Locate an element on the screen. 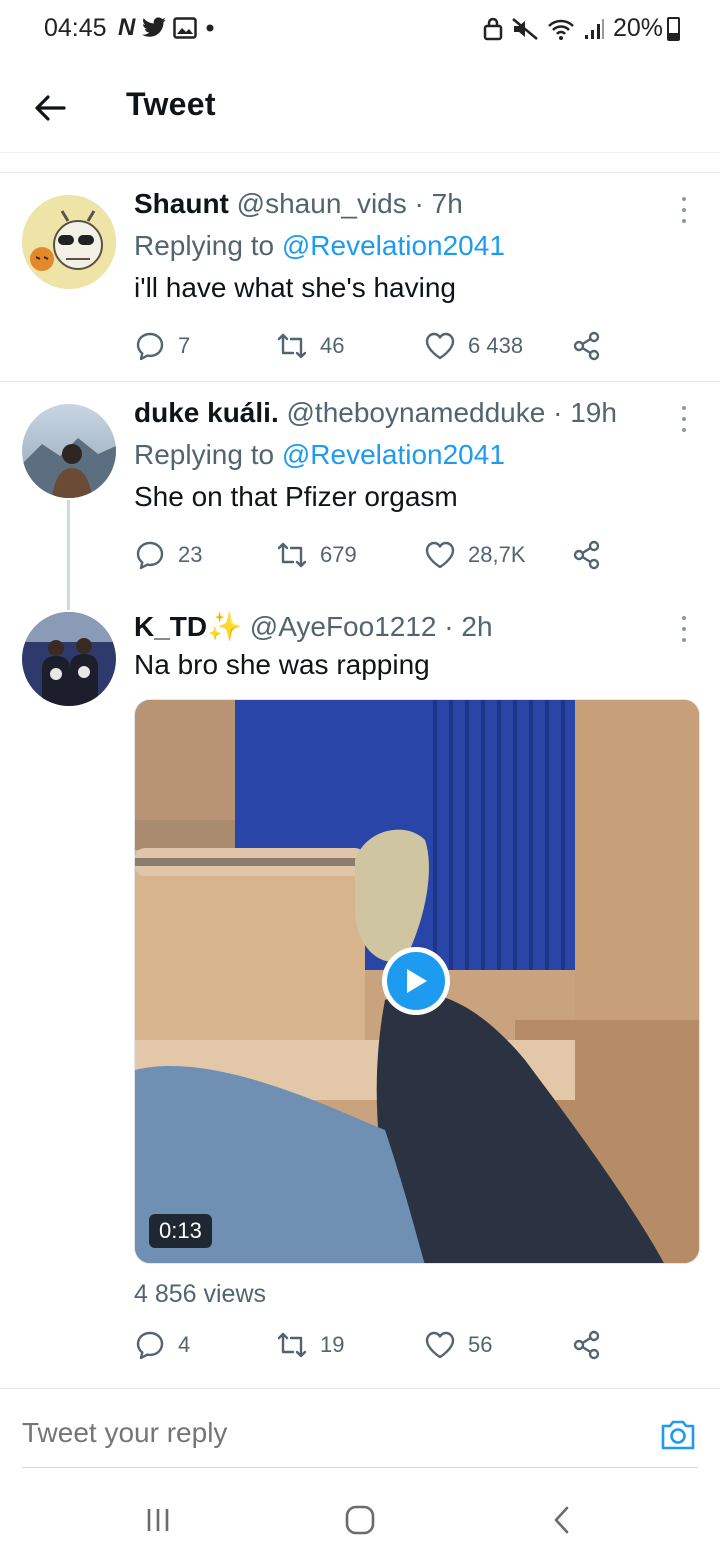 Image resolution: width=720 pixels, height=1560 pixels. mute-icon is located at coordinates (525, 28).